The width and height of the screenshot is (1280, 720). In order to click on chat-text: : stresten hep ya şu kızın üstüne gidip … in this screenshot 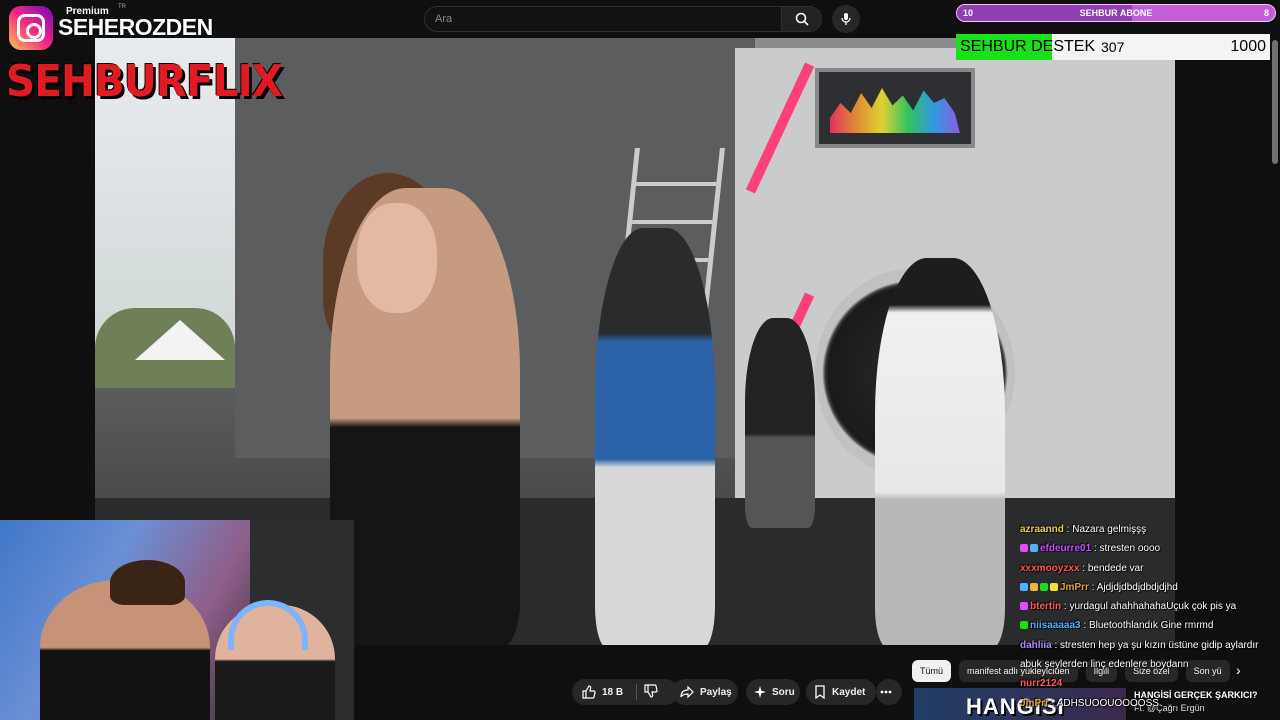, I will do `click(1155, 645)`.